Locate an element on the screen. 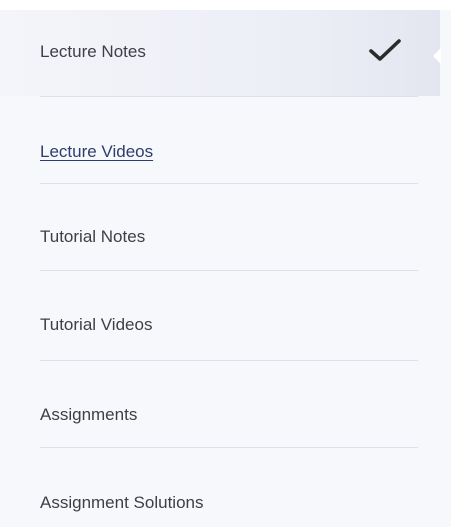 The image size is (451, 527). menu-item-label: Tutorial Notes is located at coordinates (93, 236).